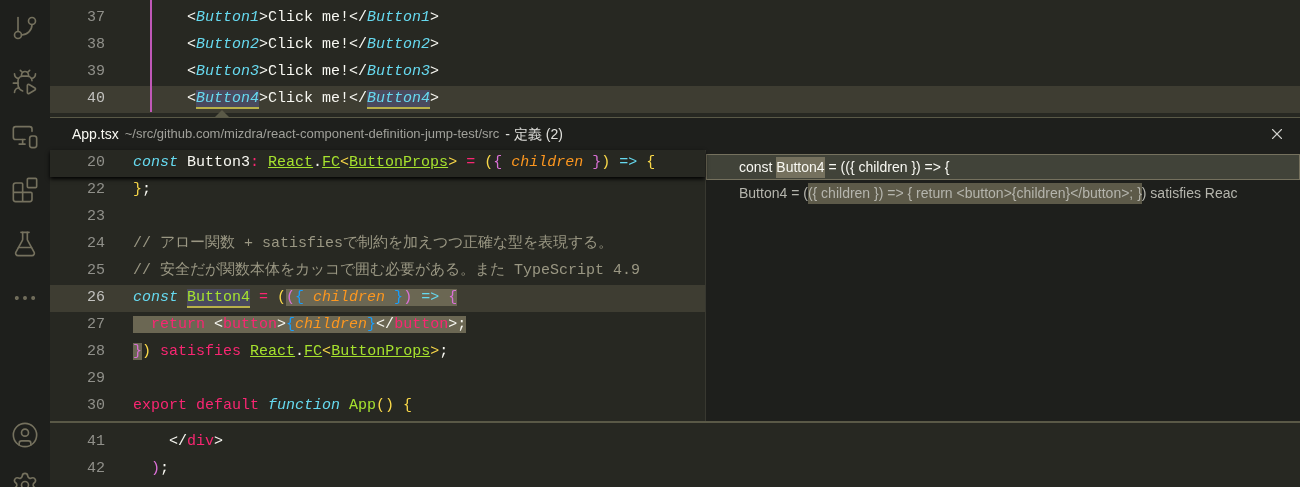  Describe the element at coordinates (96, 72) in the screenshot. I see `line-number: 39` at that location.